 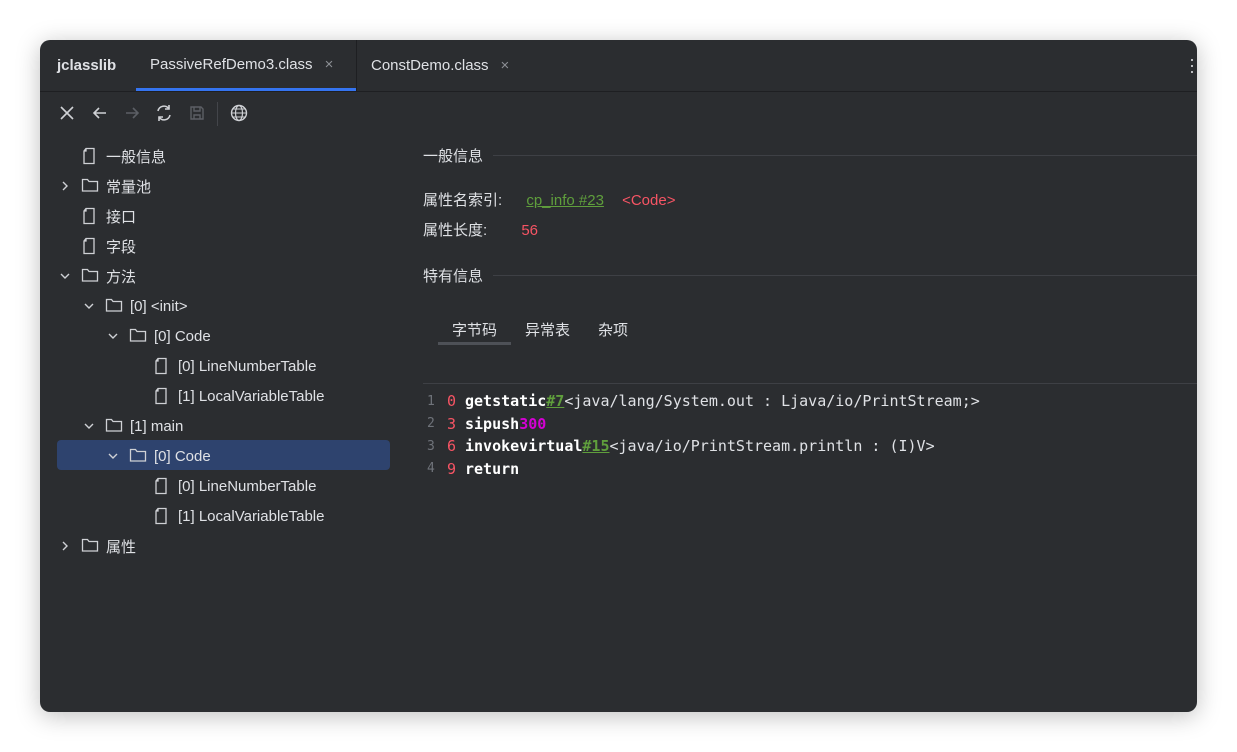 I want to click on back-arrow-icon, so click(x=100, y=113).